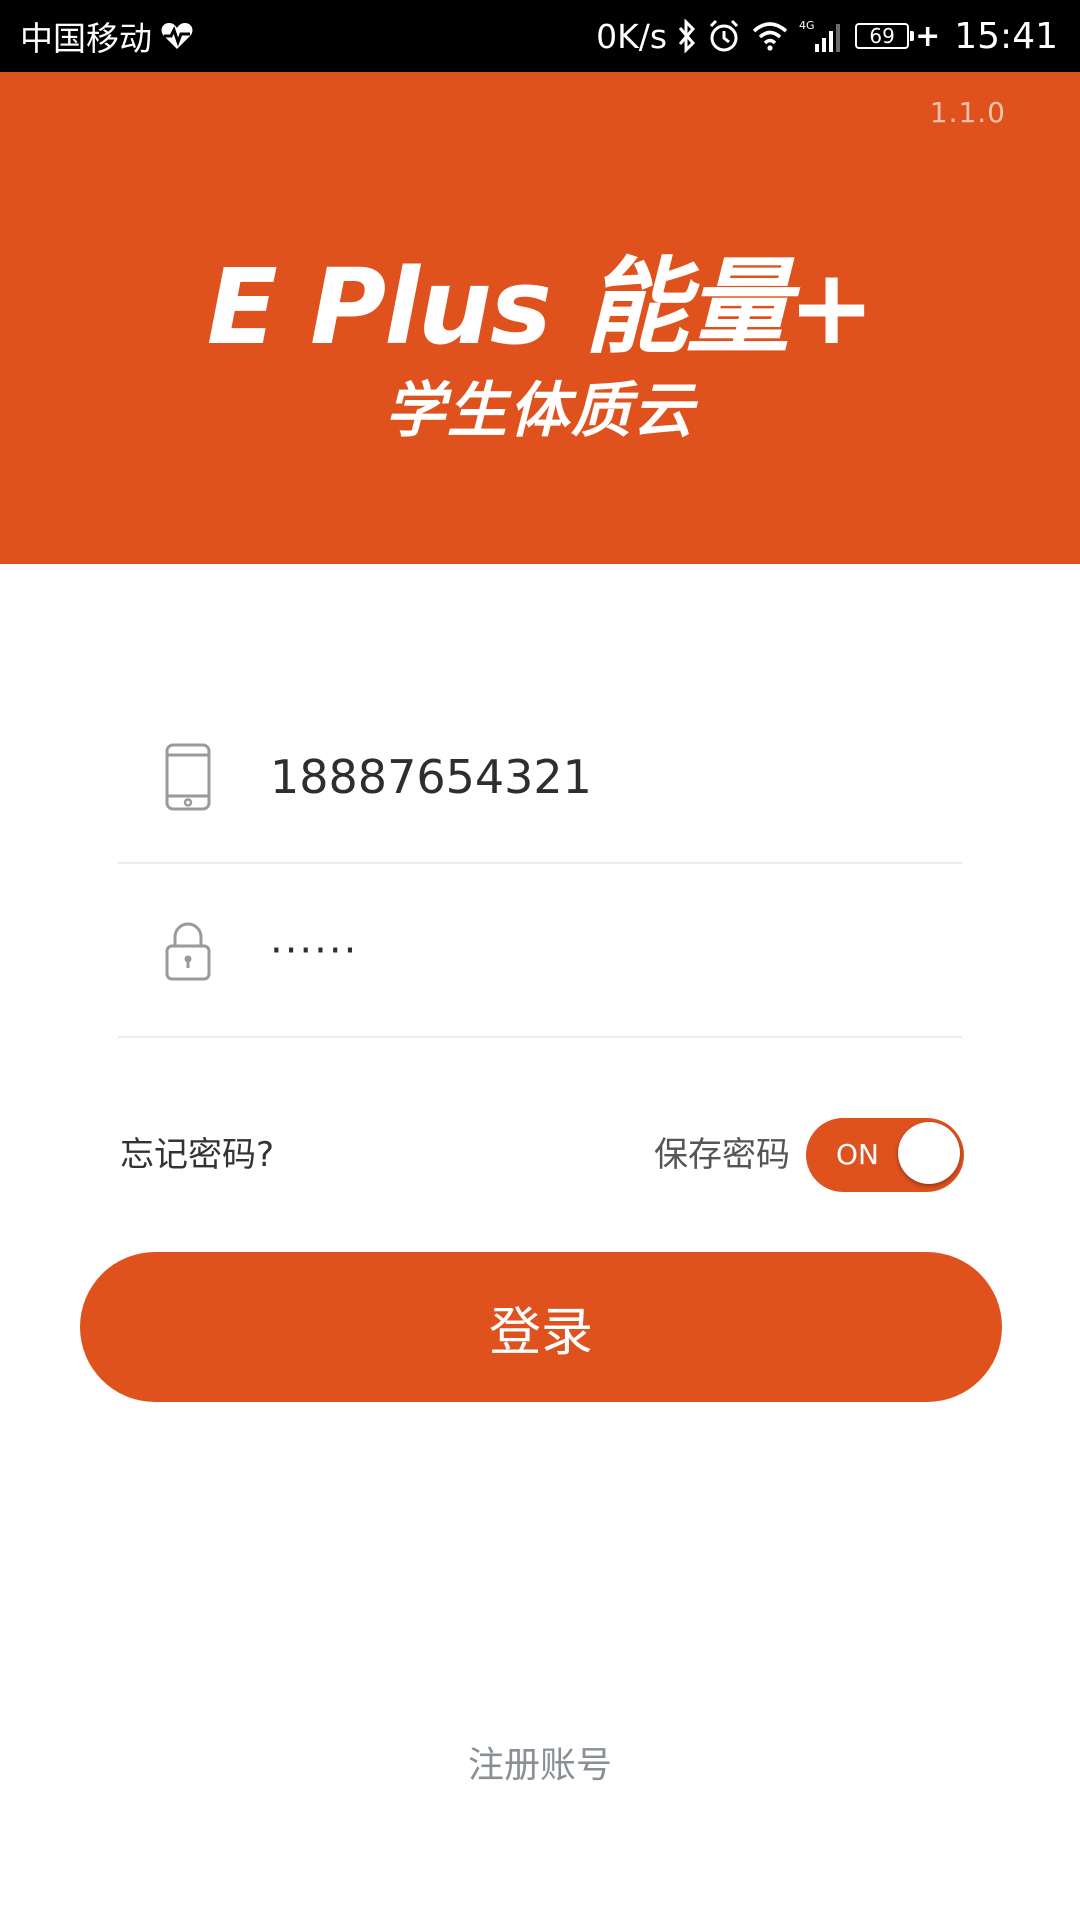 This screenshot has height=1920, width=1080. I want to click on password-field, so click(540, 952).